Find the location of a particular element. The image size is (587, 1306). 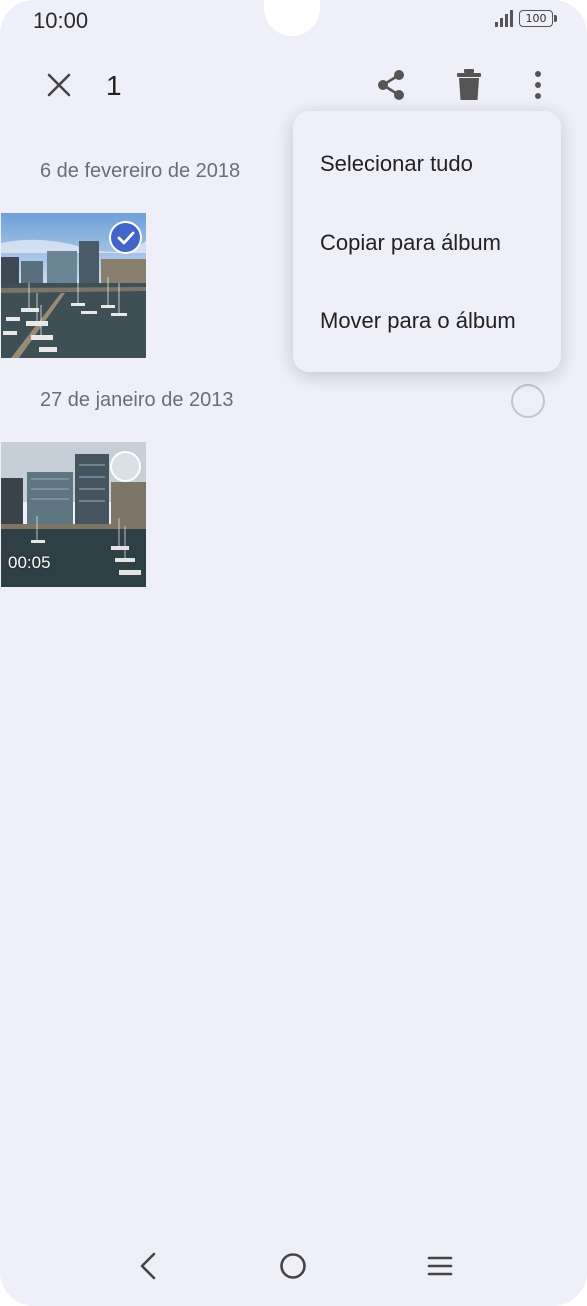

close-icon is located at coordinates (59, 85).